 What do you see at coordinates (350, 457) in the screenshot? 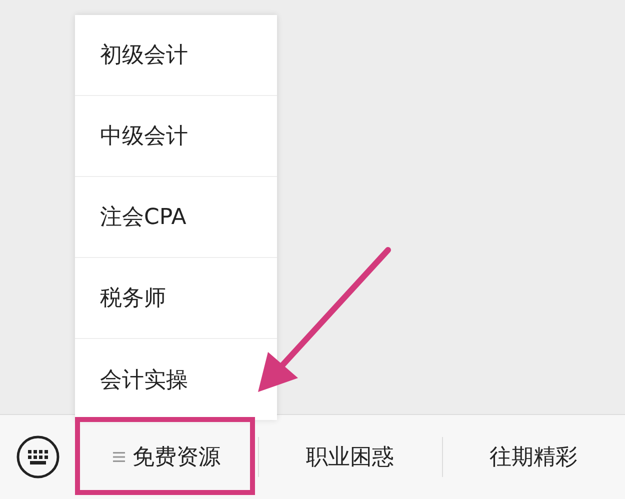
I see `menu-tab: 职业困惑` at bounding box center [350, 457].